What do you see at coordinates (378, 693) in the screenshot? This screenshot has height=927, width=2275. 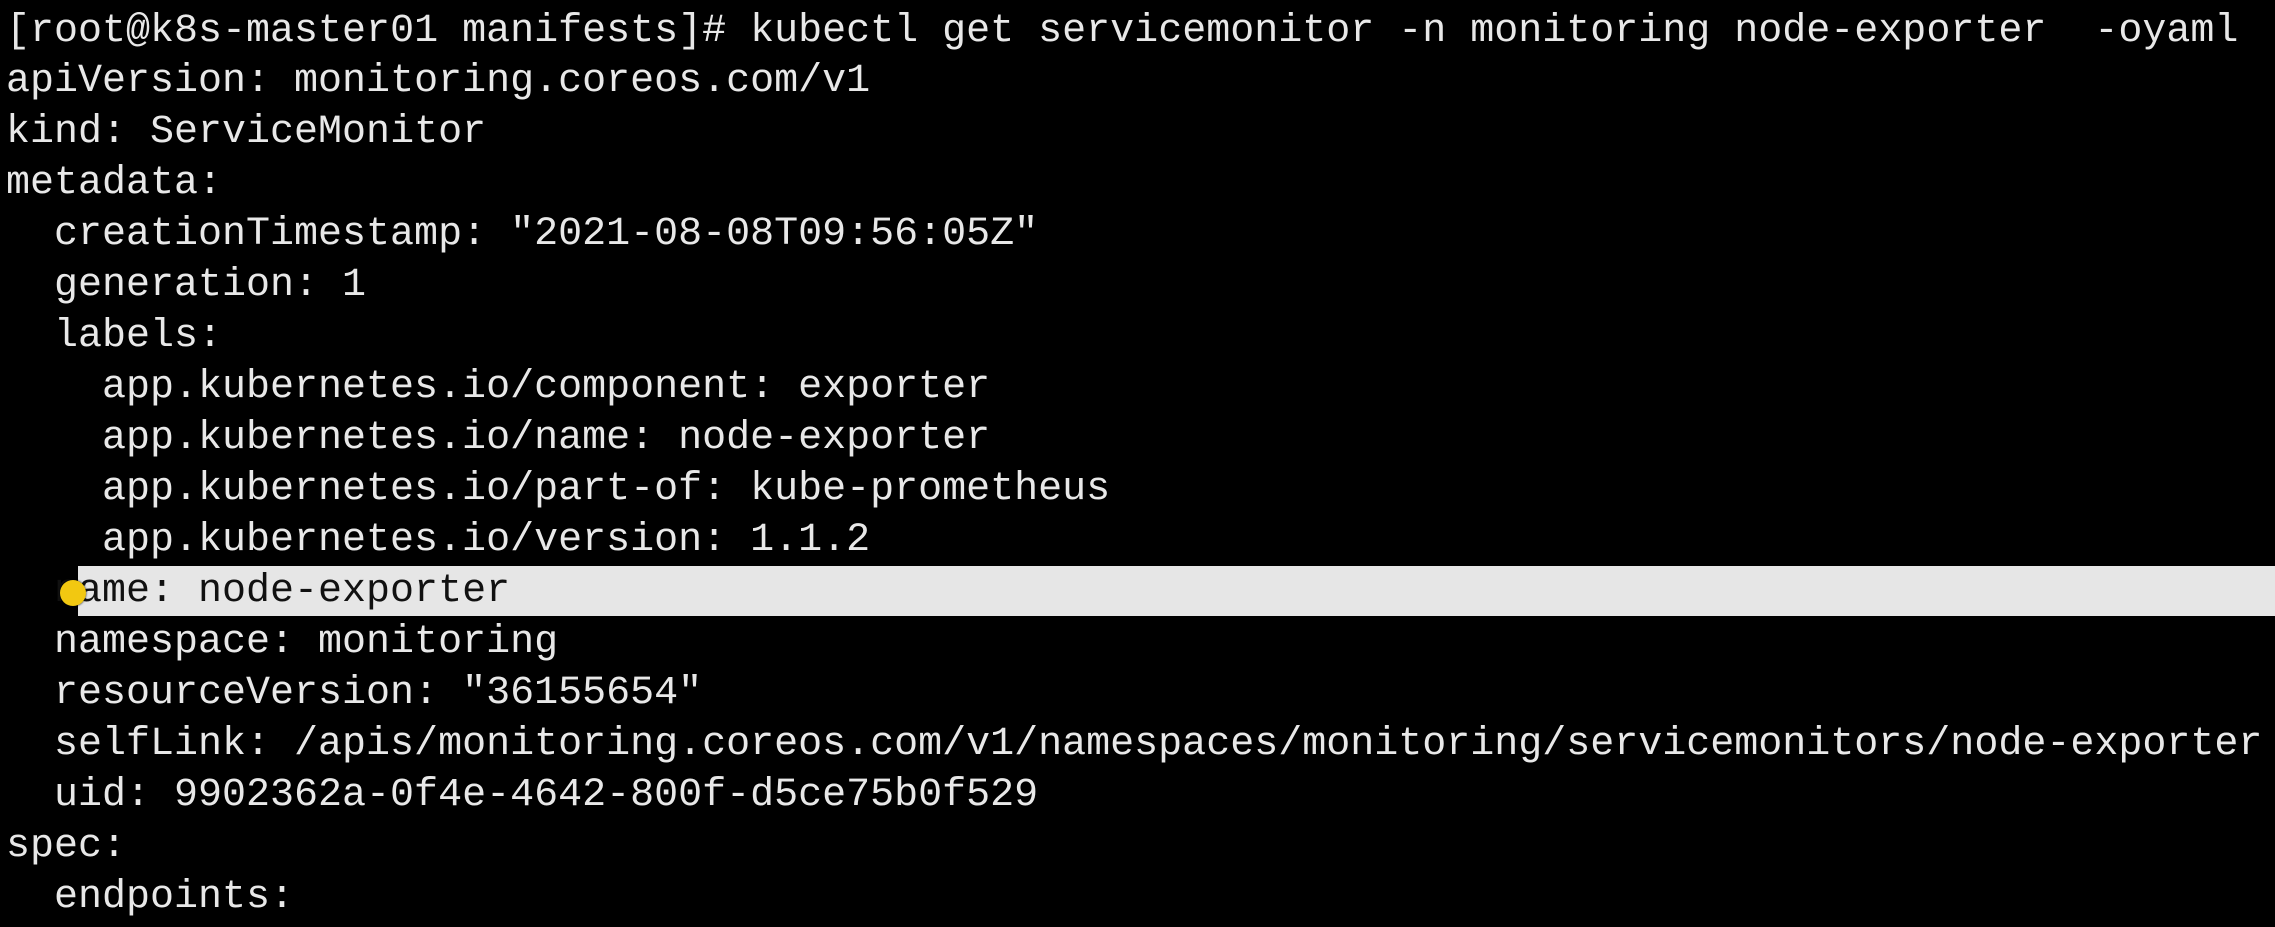 I see `yaml-line: resourceVersion: "36155654"` at bounding box center [378, 693].